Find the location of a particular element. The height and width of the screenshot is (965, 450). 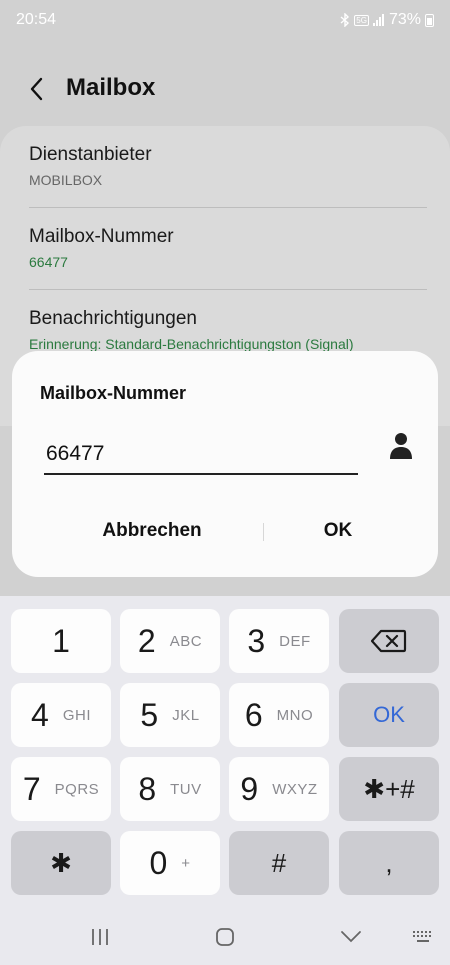

setting-title: Benachrichtigungen is located at coordinates (113, 318).